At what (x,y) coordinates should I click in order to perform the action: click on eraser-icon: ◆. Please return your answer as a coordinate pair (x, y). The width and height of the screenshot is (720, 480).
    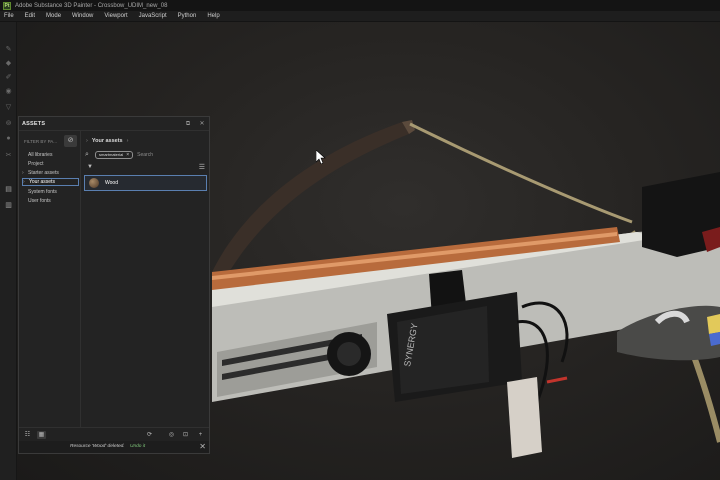
    Looking at the image, I should click on (8, 62).